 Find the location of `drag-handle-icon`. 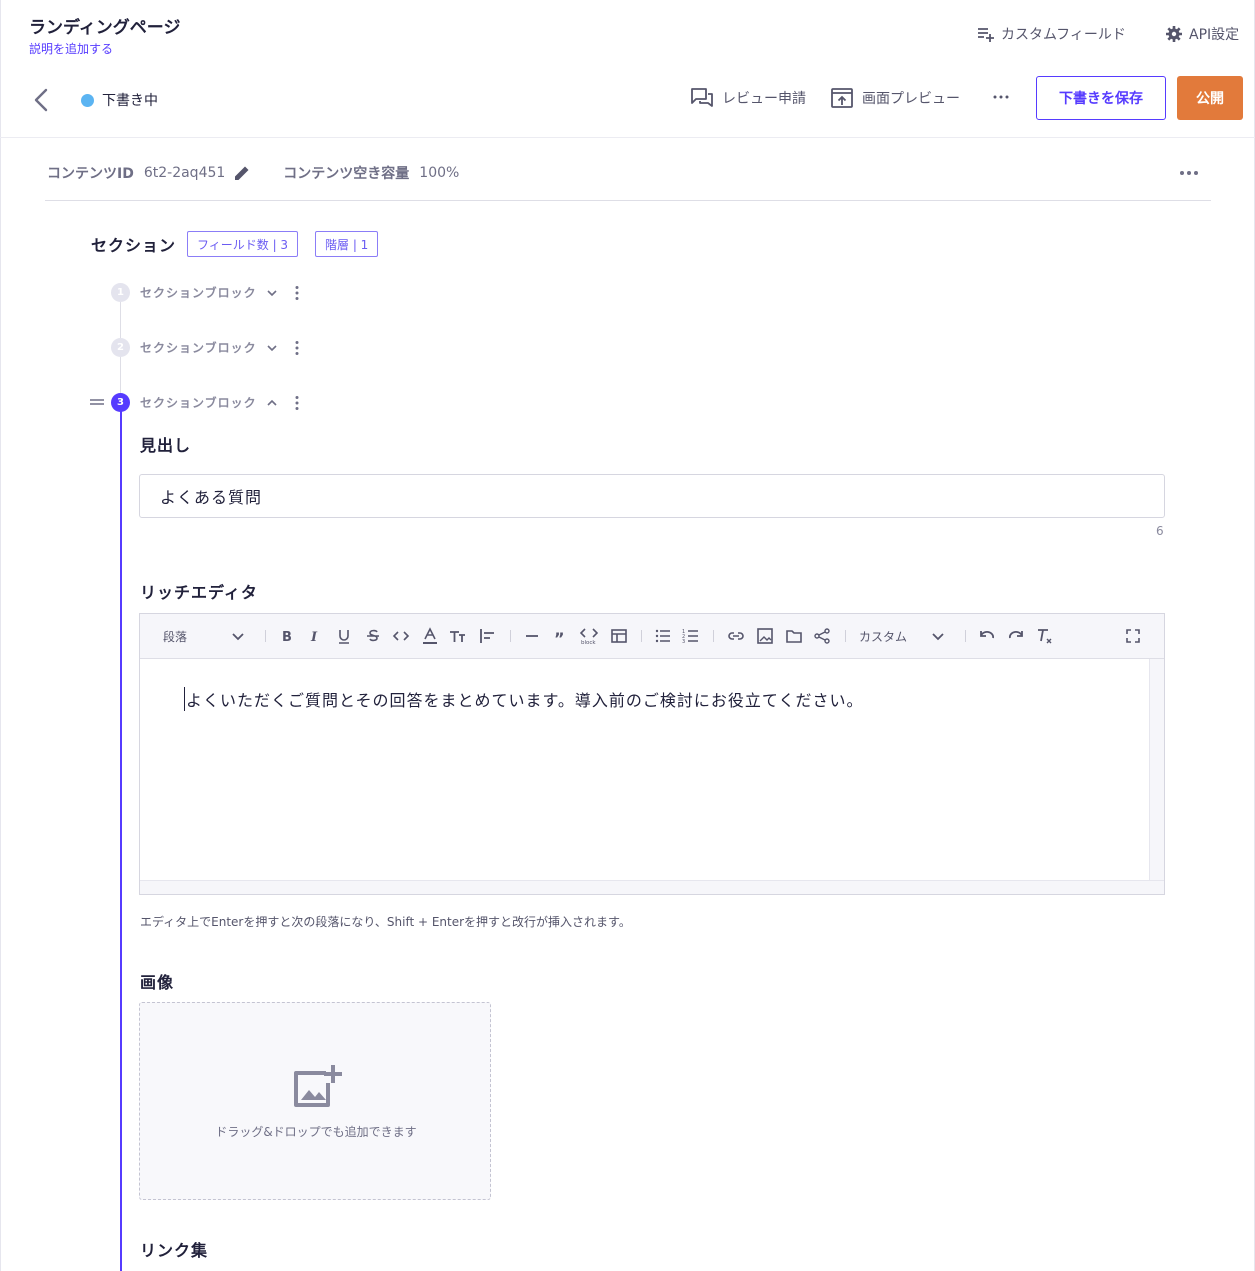

drag-handle-icon is located at coordinates (97, 402).